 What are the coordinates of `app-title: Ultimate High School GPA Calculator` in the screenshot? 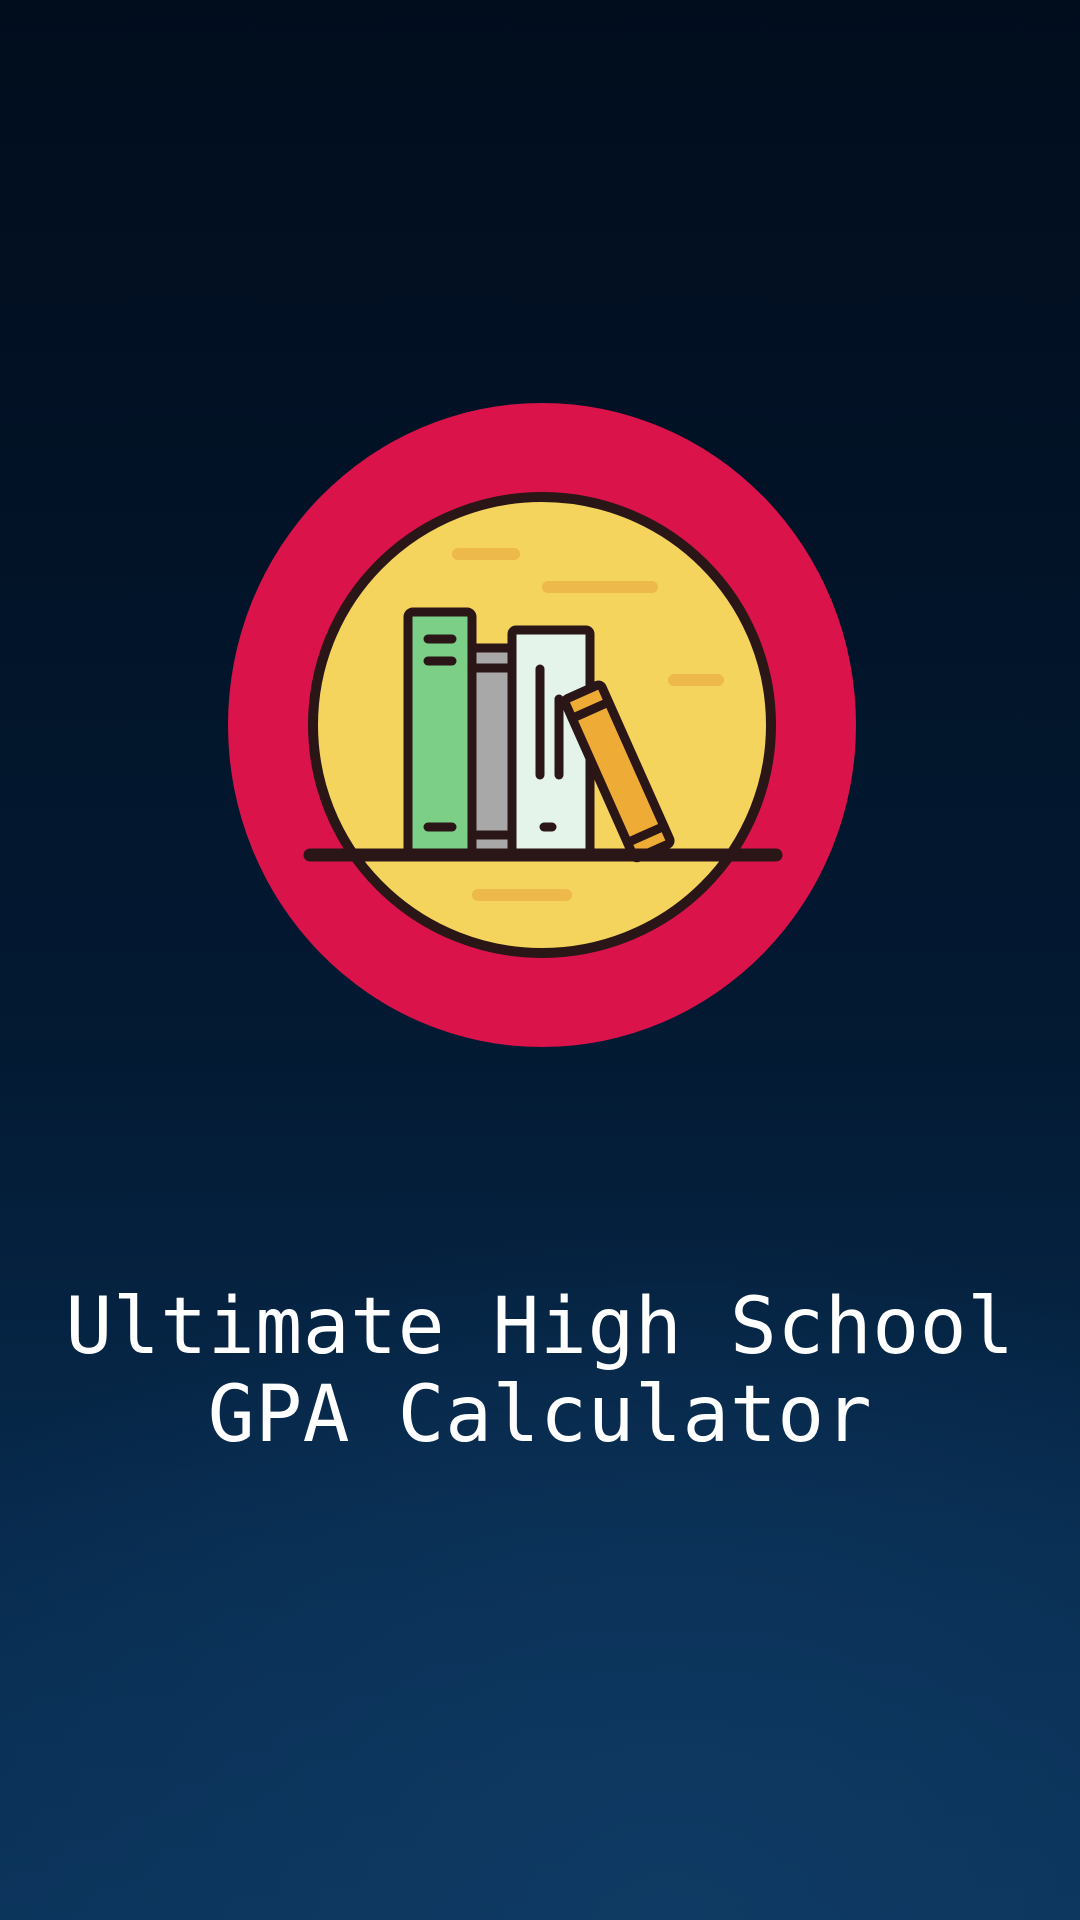 It's located at (540, 1371).